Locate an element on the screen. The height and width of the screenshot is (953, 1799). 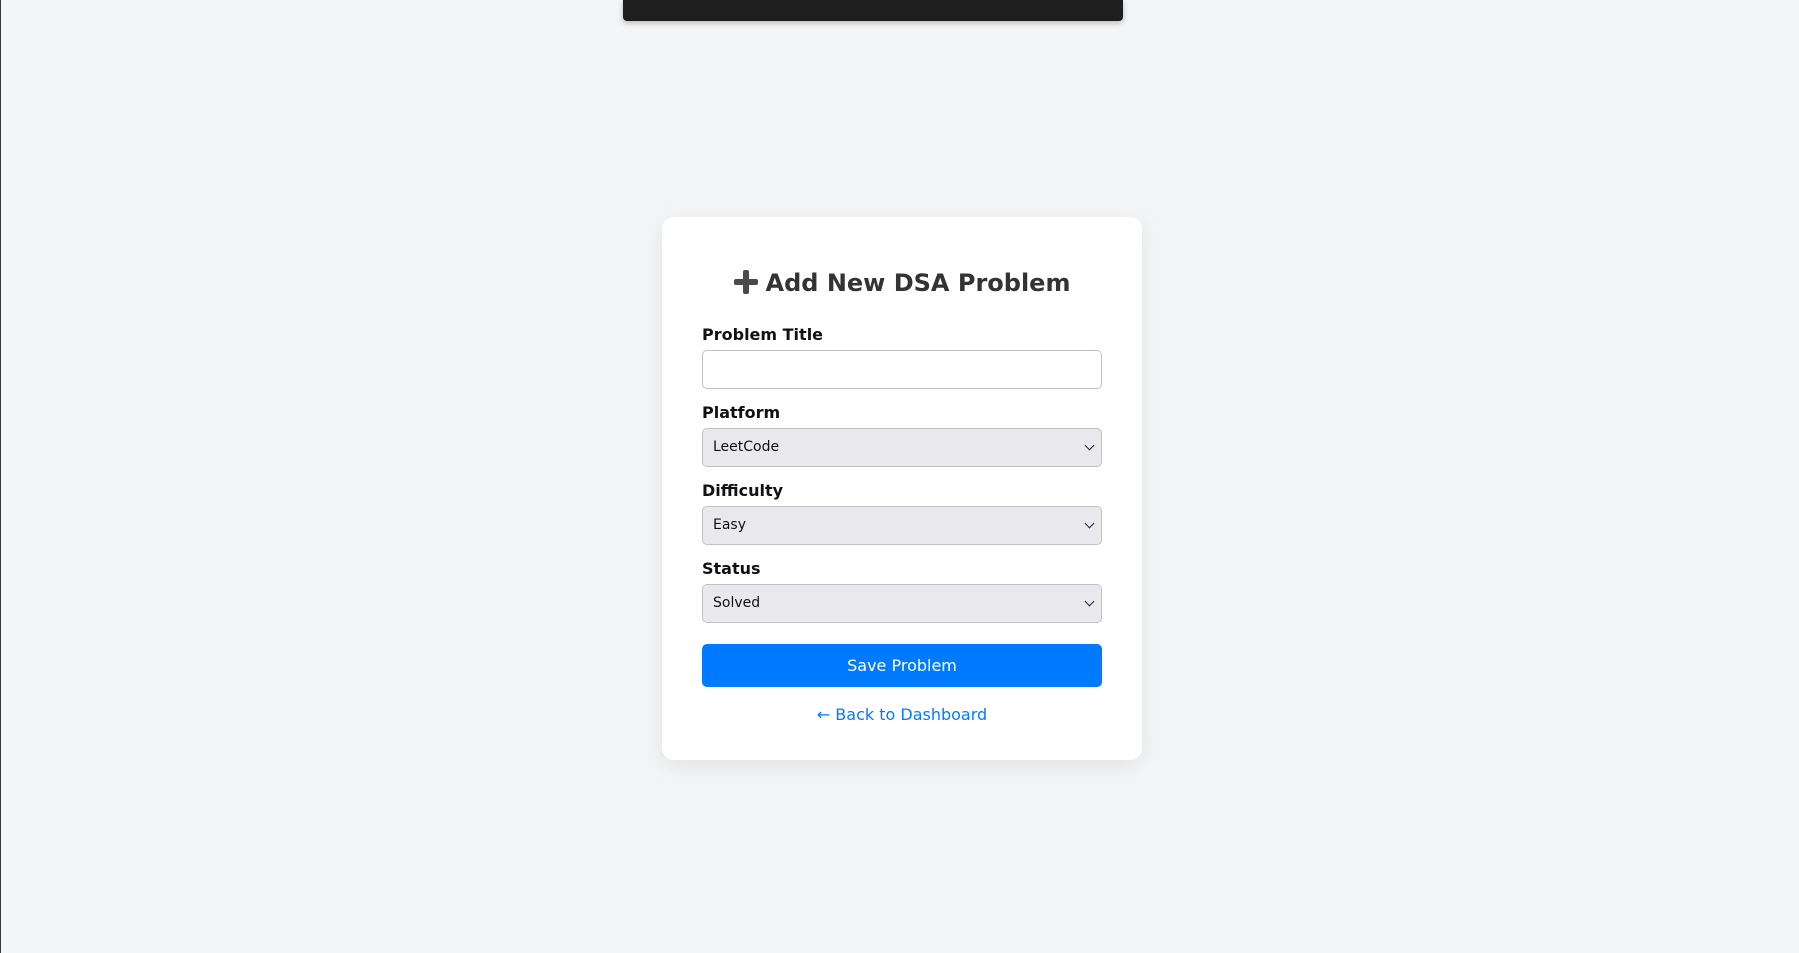
field-status: Status Solved is located at coordinates (902, 591).